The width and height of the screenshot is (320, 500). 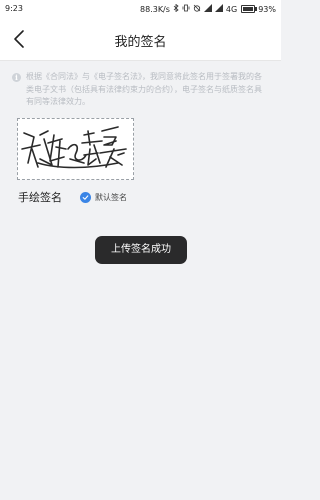 I want to click on status-bar: 9:23 88.3K/s 4G 93%, so click(x=140, y=9).